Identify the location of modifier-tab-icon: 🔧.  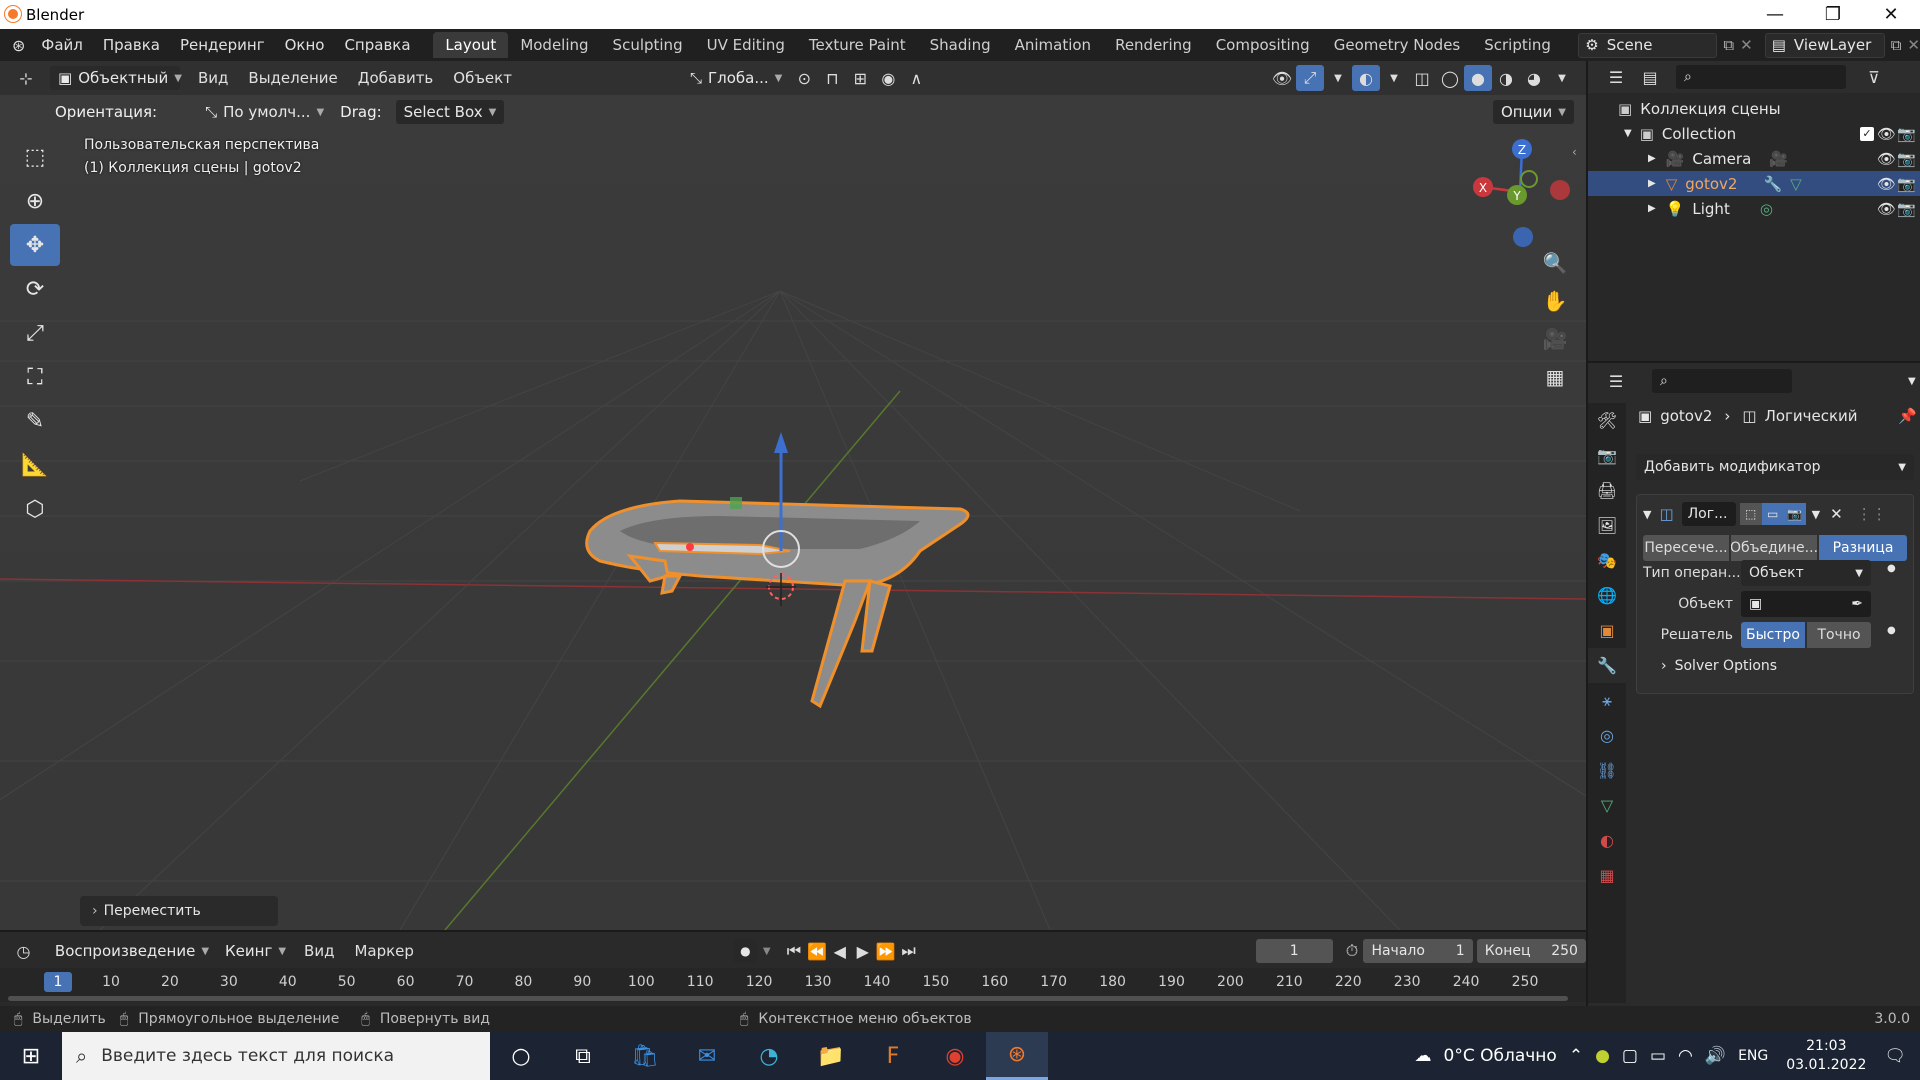
(1607, 665).